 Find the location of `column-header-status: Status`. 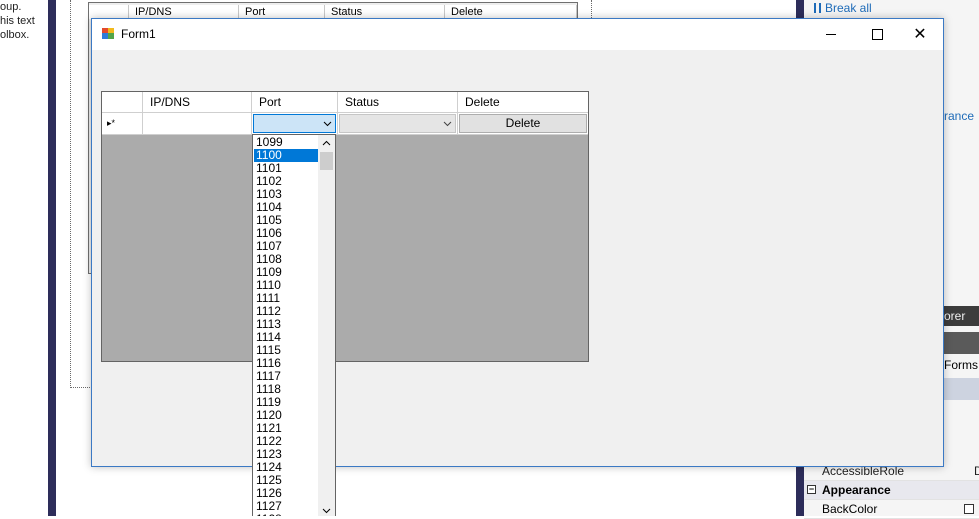

column-header-status: Status is located at coordinates (398, 102).